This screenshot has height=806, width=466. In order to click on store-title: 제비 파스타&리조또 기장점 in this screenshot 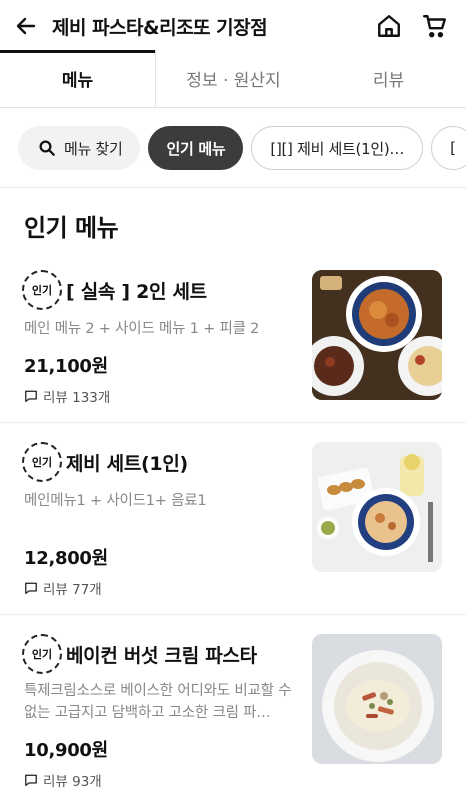, I will do `click(160, 27)`.